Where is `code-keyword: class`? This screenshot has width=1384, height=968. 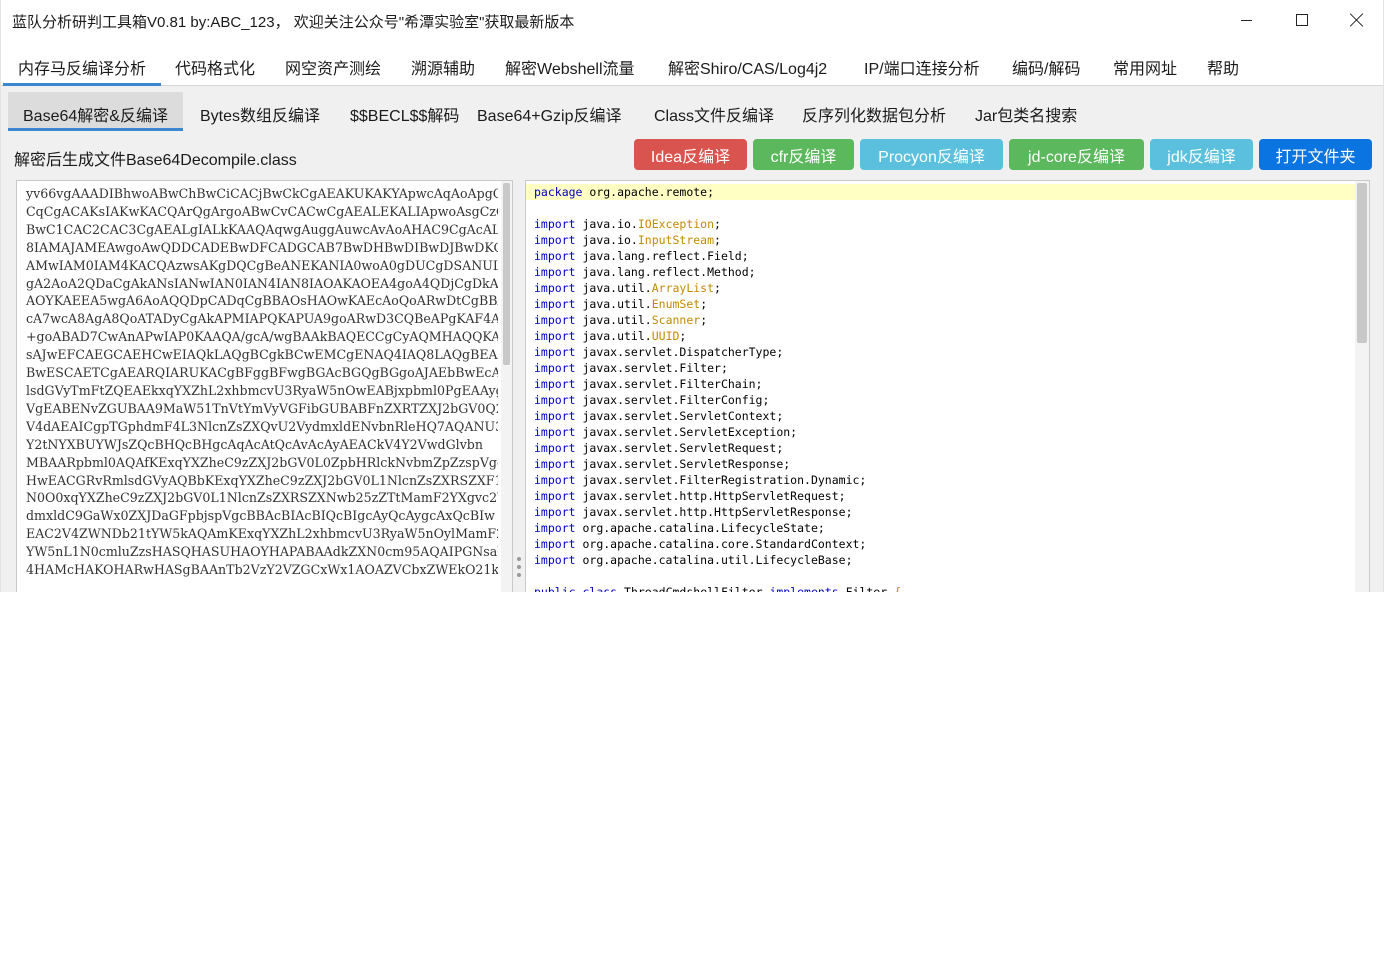
code-keyword: class is located at coordinates (600, 588).